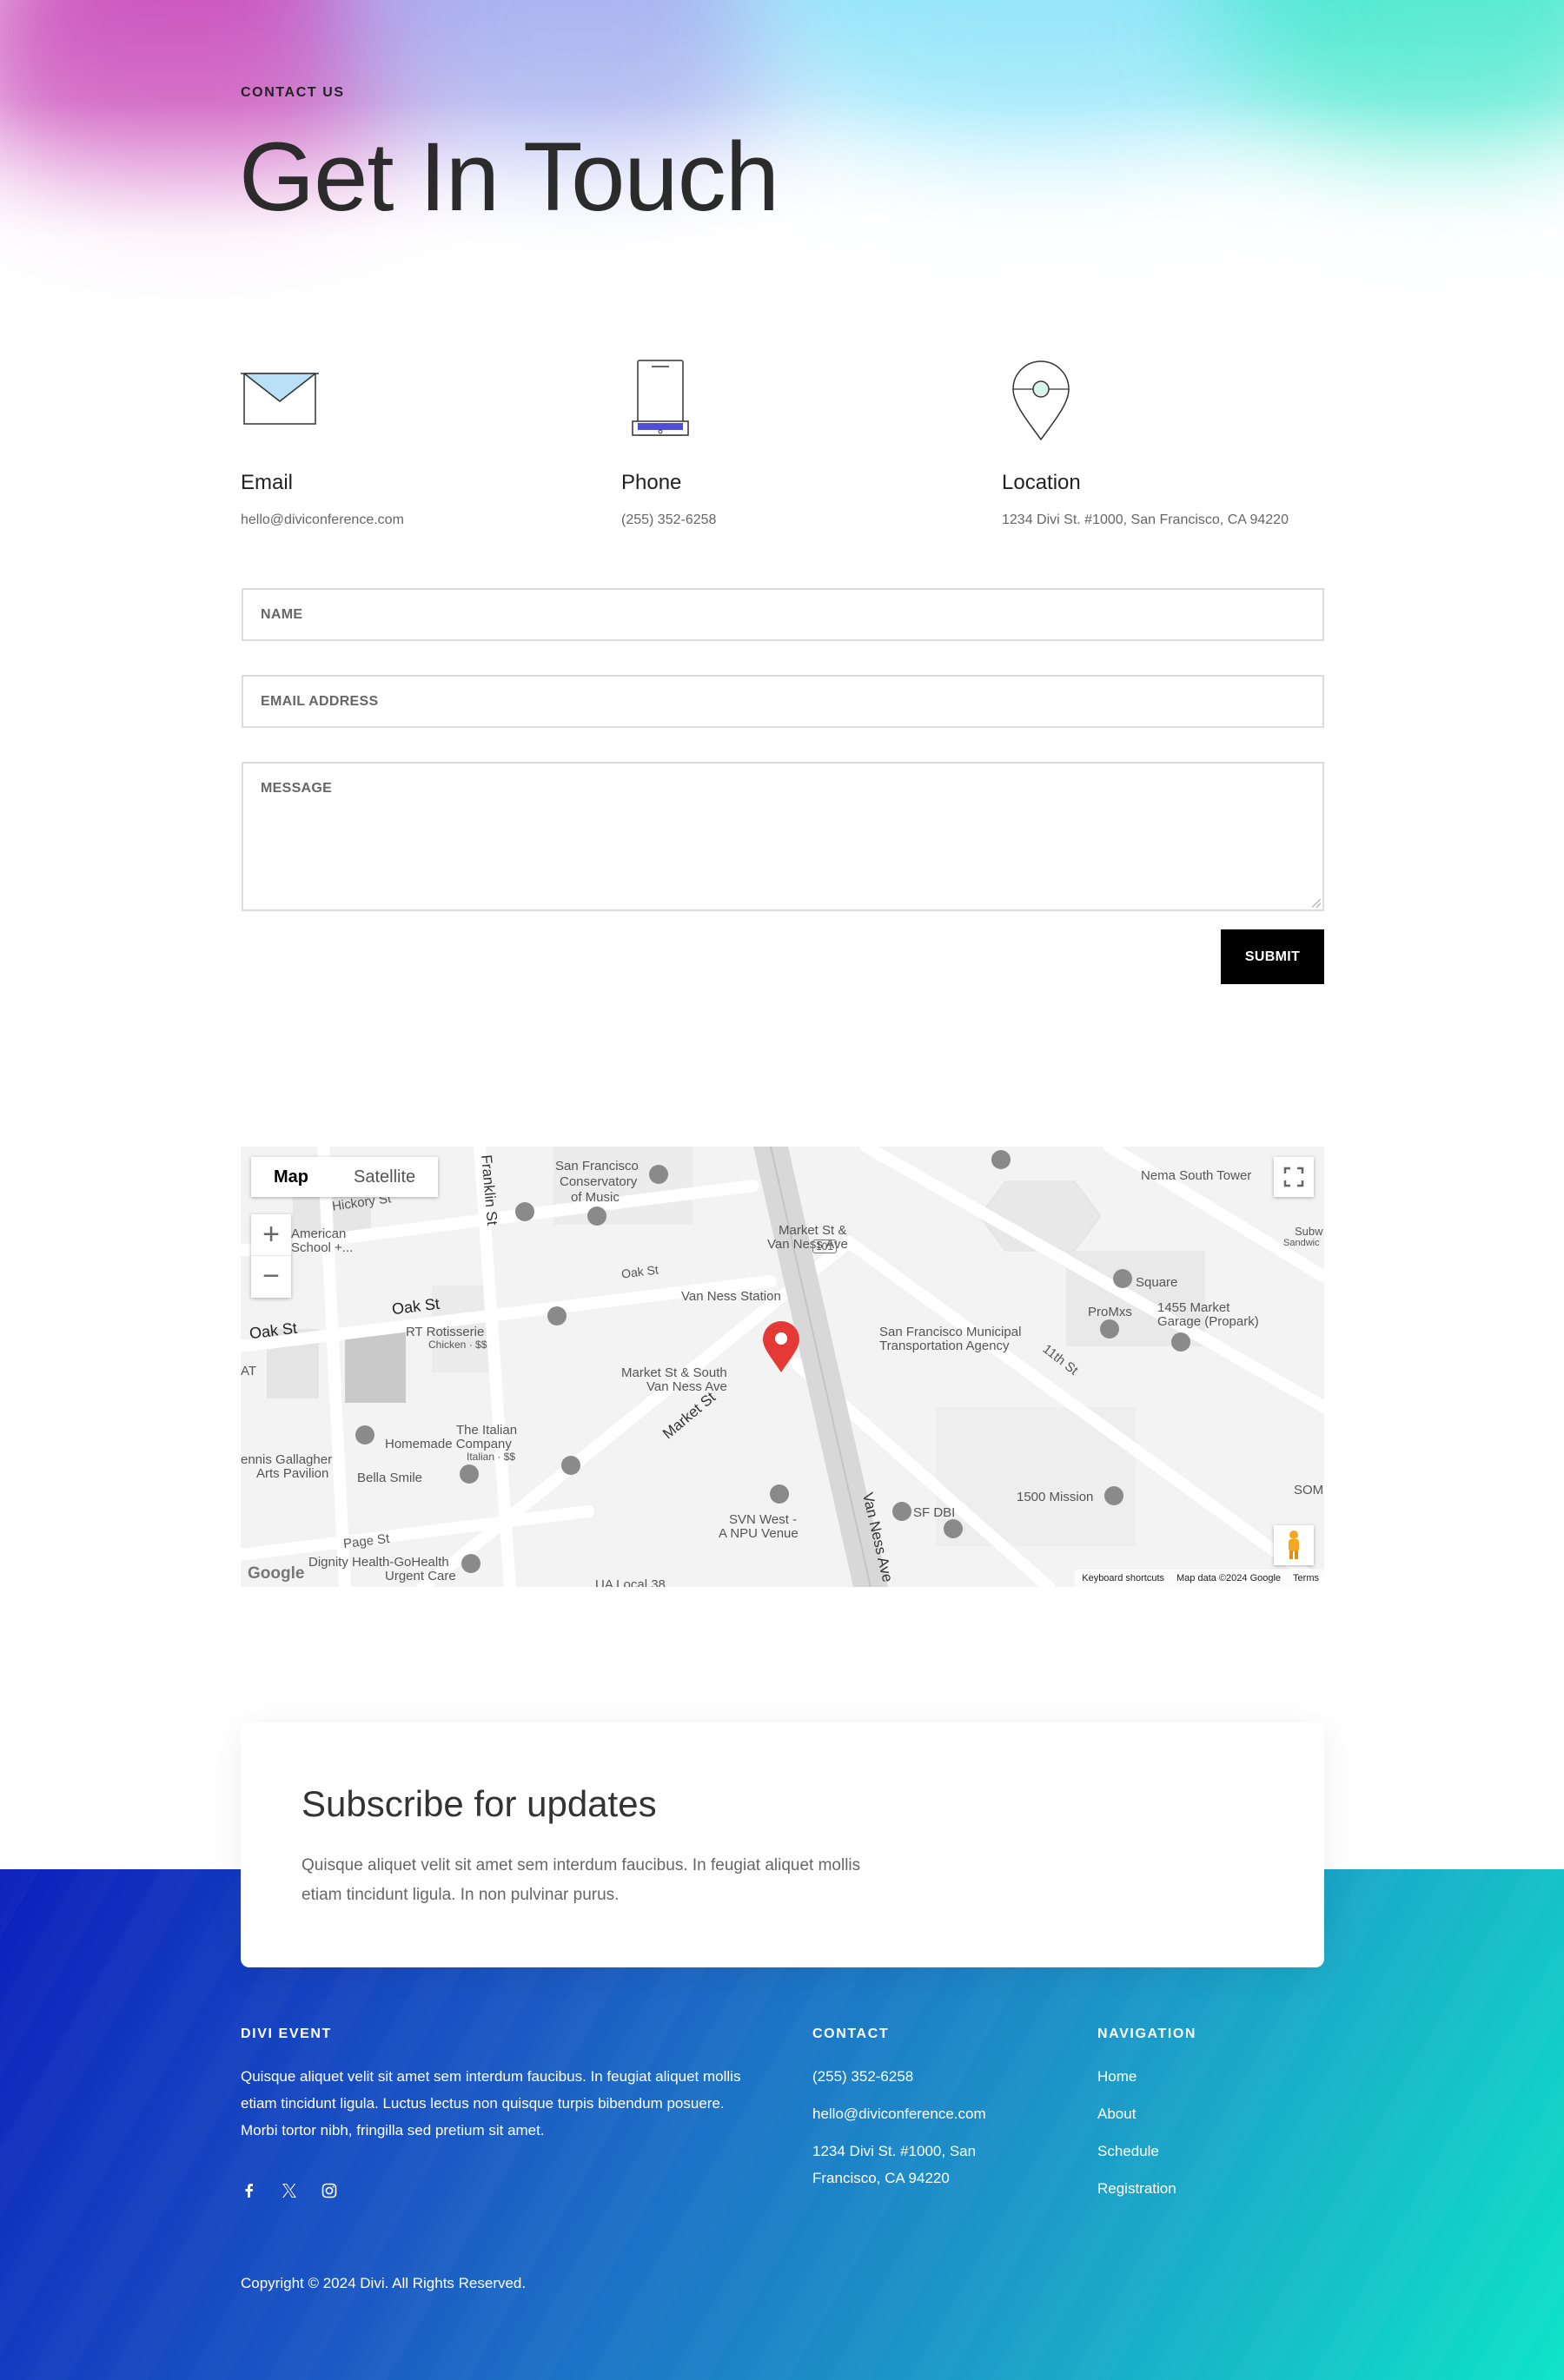 The image size is (1564, 2380). Describe the element at coordinates (509, 176) in the screenshot. I see `page-title: Get In Touch` at that location.